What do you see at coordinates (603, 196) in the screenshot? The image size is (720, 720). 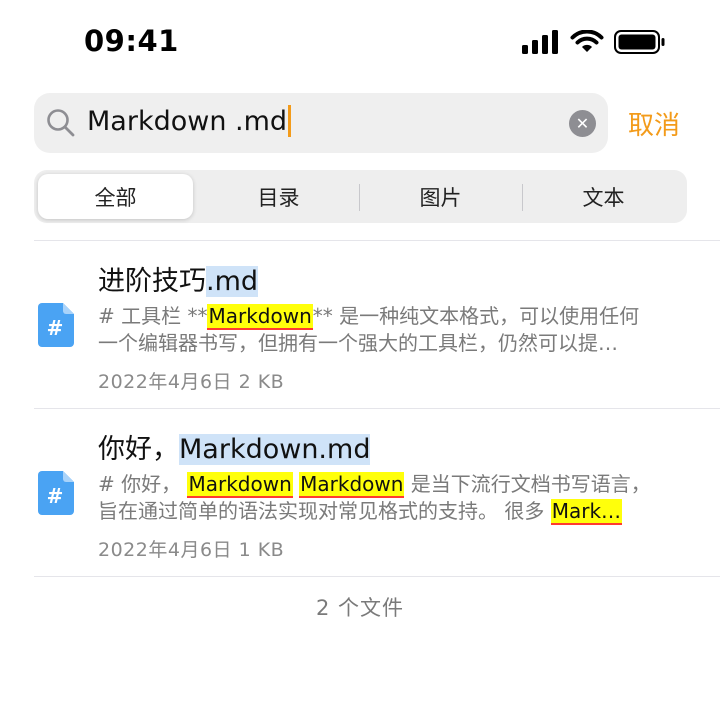 I see `tab-text: 文本` at bounding box center [603, 196].